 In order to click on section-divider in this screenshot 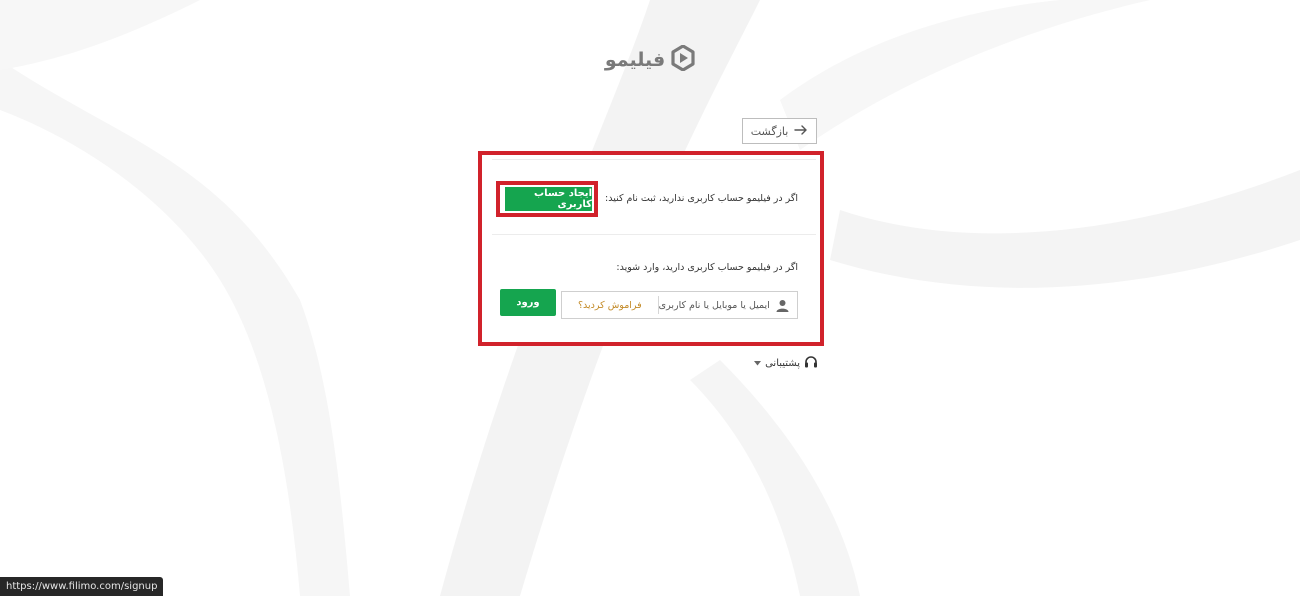, I will do `click(654, 234)`.